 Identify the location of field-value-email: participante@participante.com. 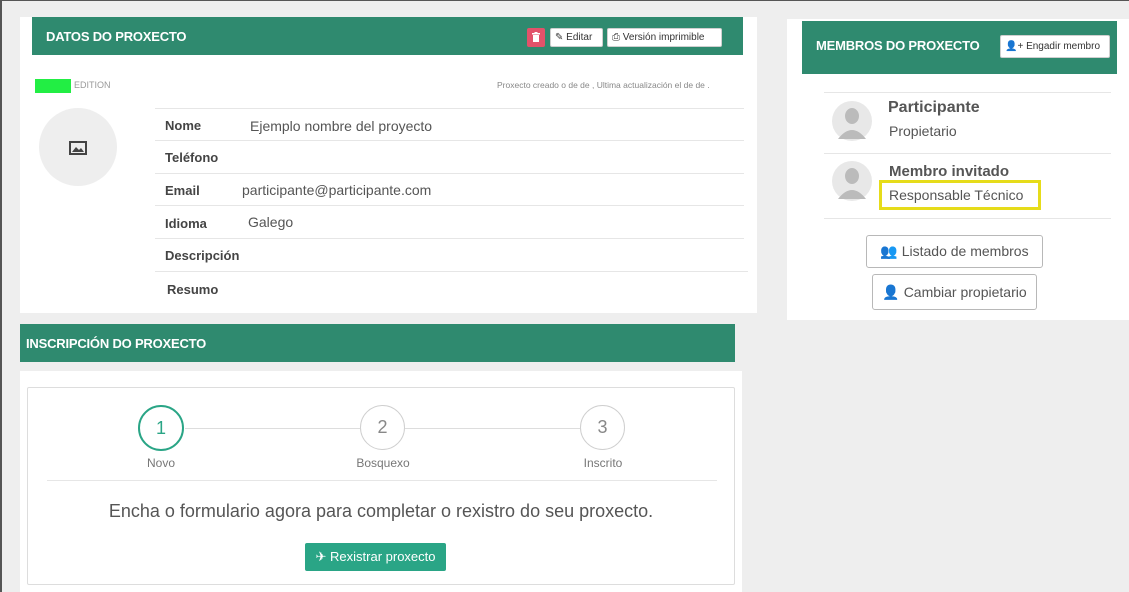
(337, 190).